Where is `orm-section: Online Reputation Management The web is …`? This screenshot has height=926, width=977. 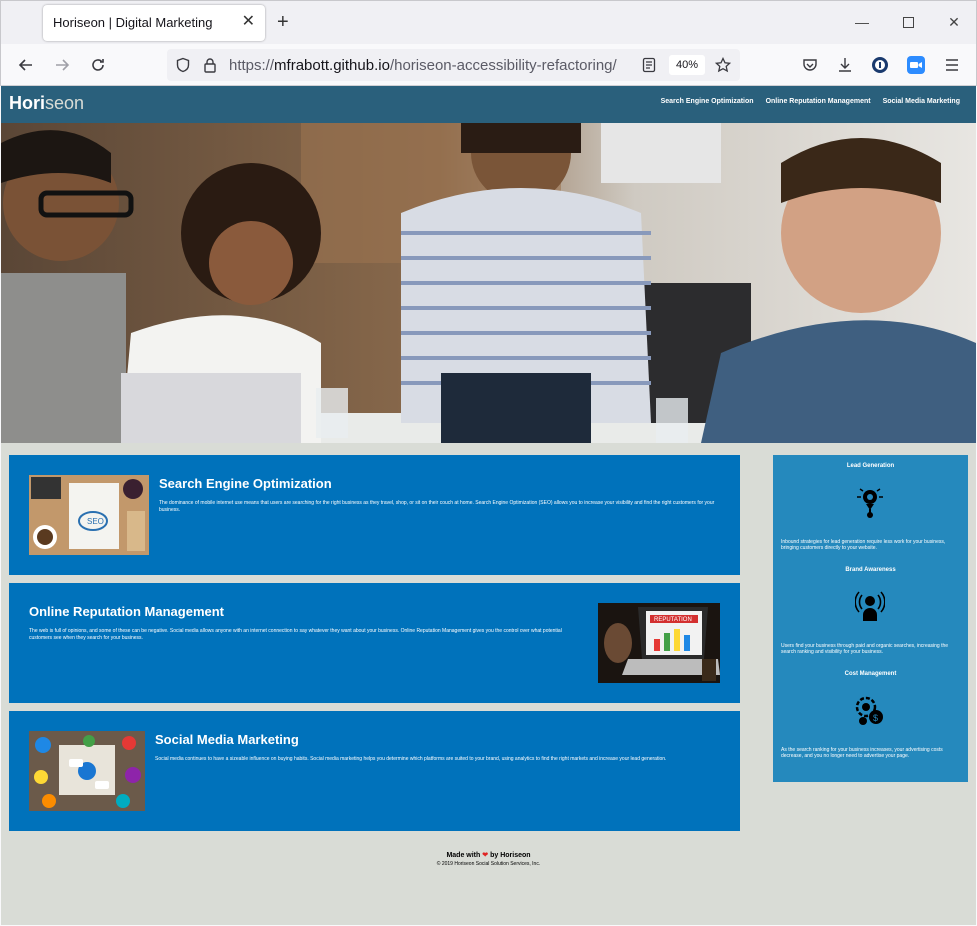
orm-section: Online Reputation Management The web is … is located at coordinates (374, 643).